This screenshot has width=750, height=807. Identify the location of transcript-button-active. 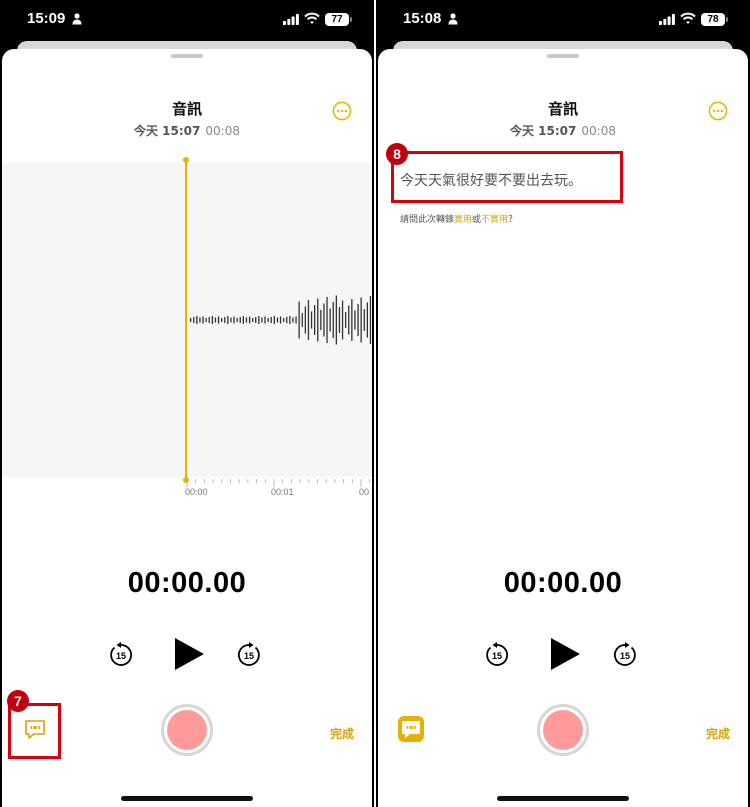
(411, 729).